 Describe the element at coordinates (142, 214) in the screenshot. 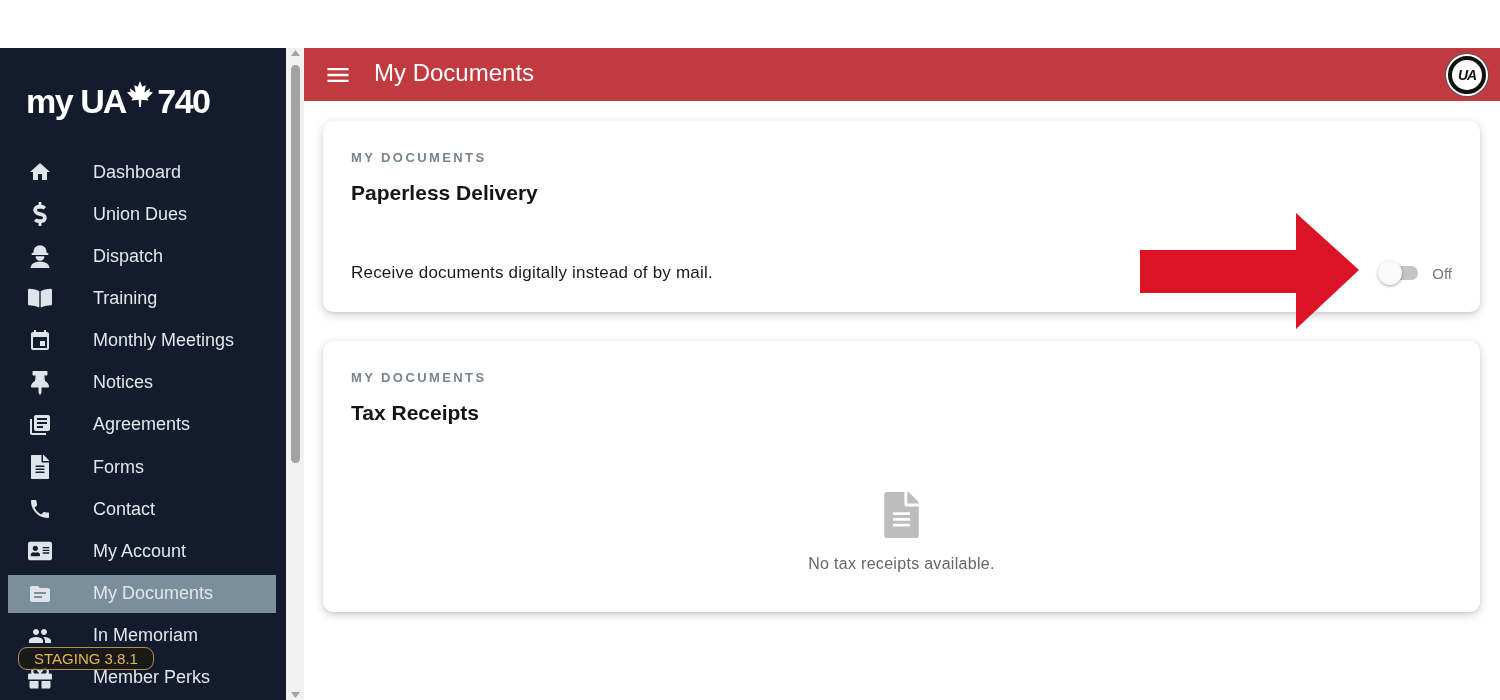

I see `sidebar-item: Union Dues` at that location.